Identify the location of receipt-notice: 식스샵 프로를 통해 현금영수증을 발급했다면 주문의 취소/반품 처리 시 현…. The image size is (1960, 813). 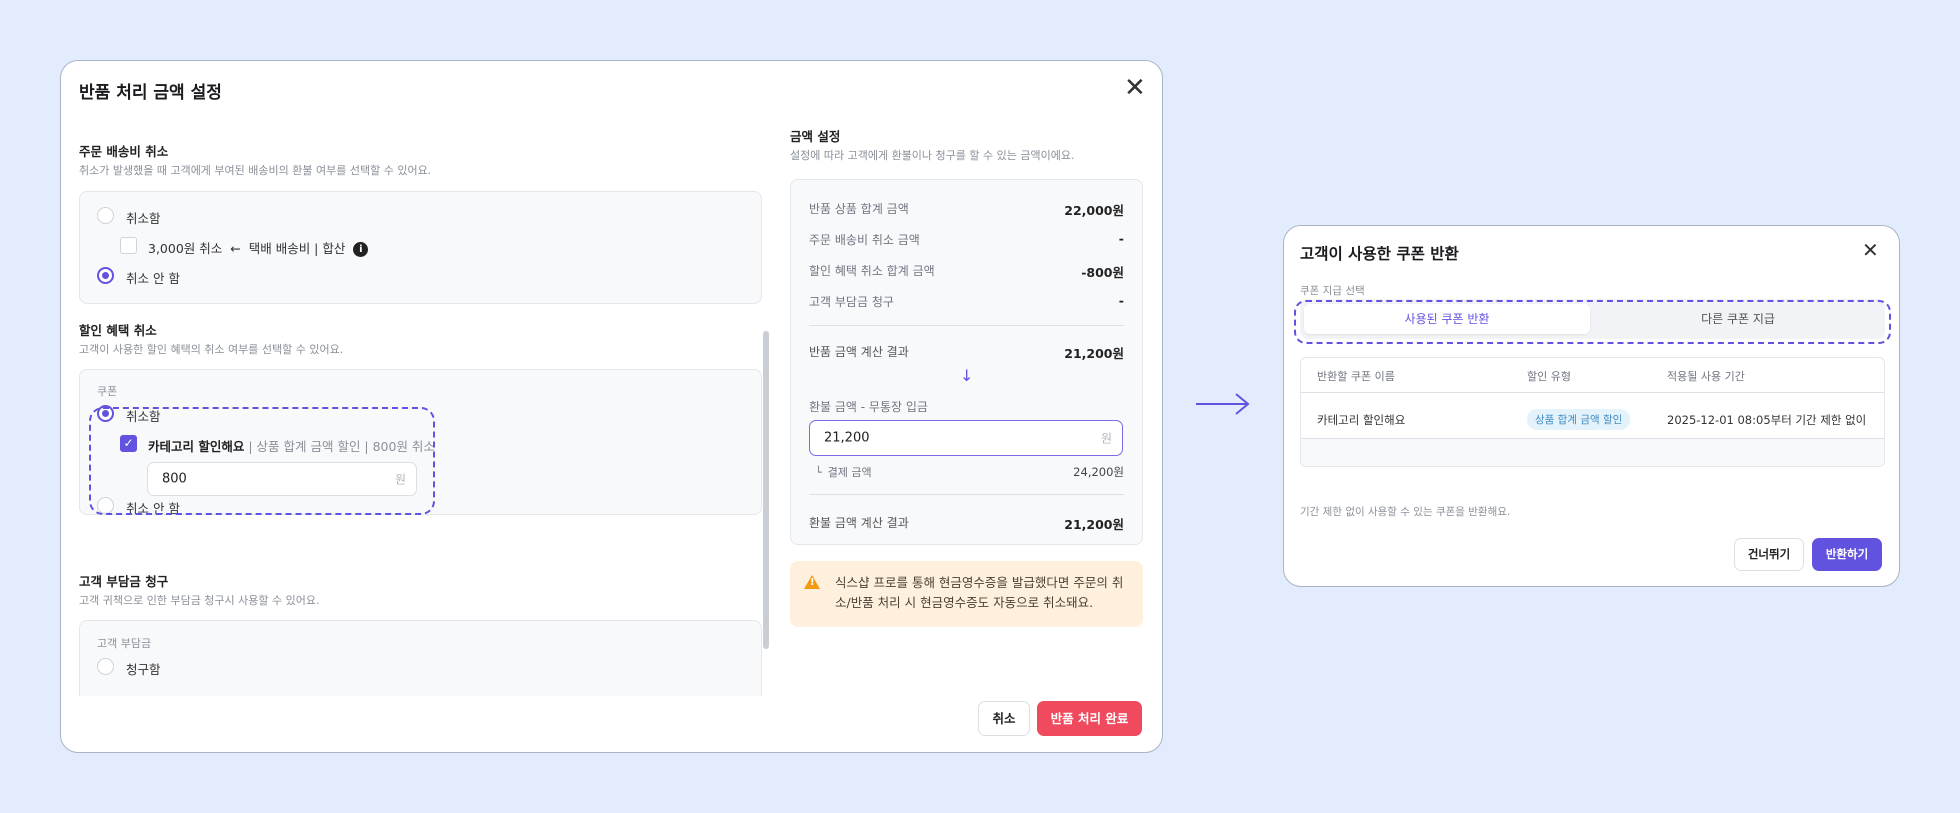
(966, 594).